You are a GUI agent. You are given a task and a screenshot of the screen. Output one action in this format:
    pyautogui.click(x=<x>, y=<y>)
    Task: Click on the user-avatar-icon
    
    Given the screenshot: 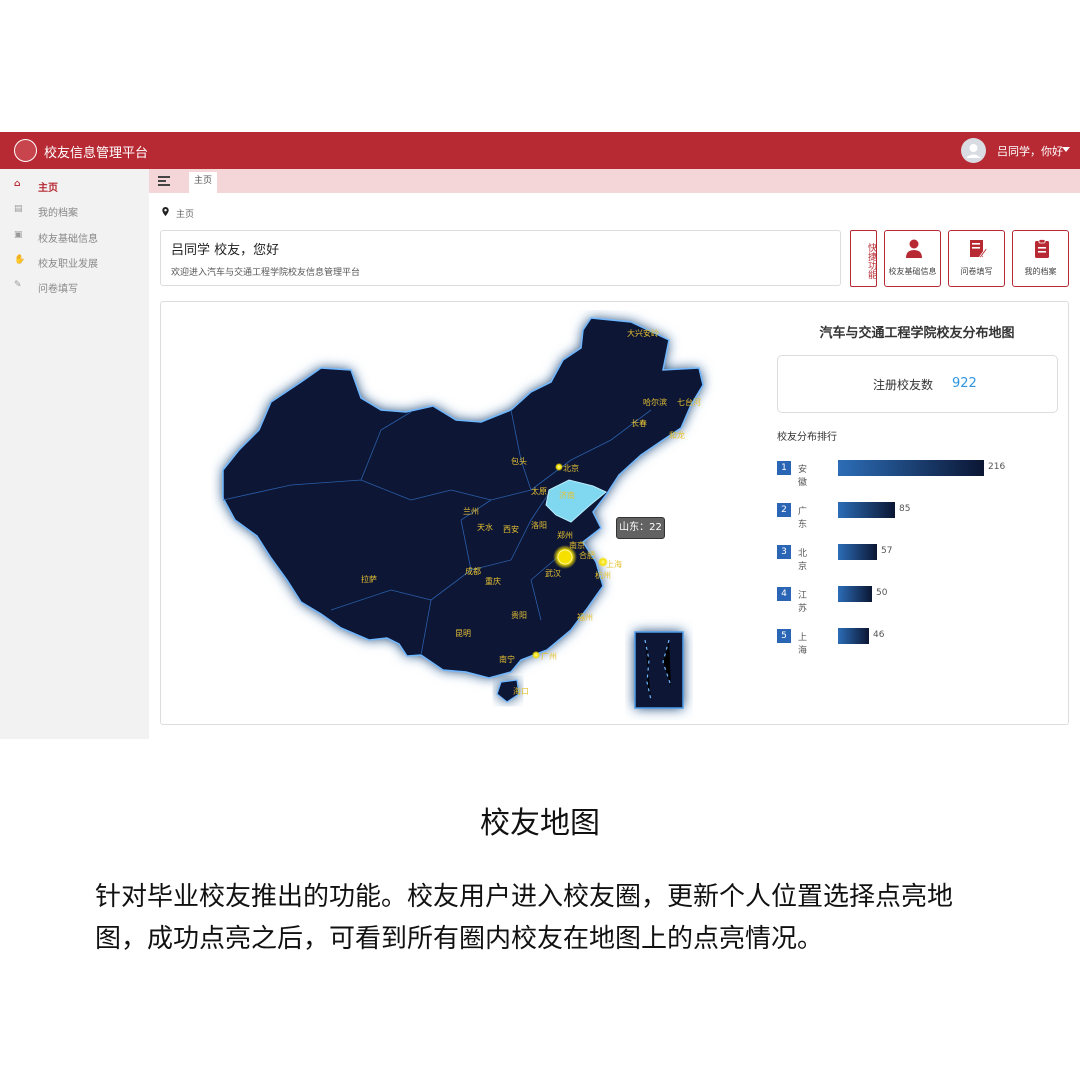 What is the action you would take?
    pyautogui.click(x=973, y=151)
    